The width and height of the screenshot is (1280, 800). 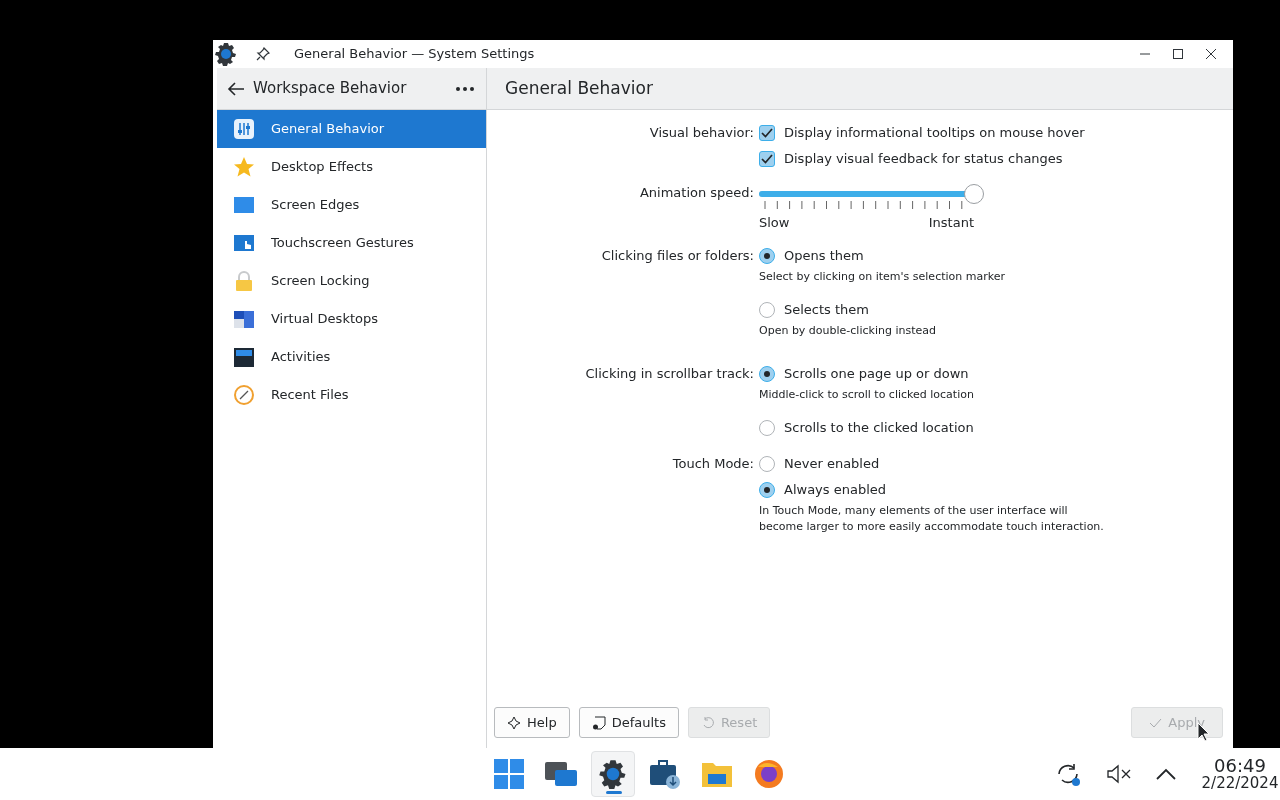 What do you see at coordinates (882, 276) in the screenshot?
I see `hint-text: Select by clicking on item's selection marker` at bounding box center [882, 276].